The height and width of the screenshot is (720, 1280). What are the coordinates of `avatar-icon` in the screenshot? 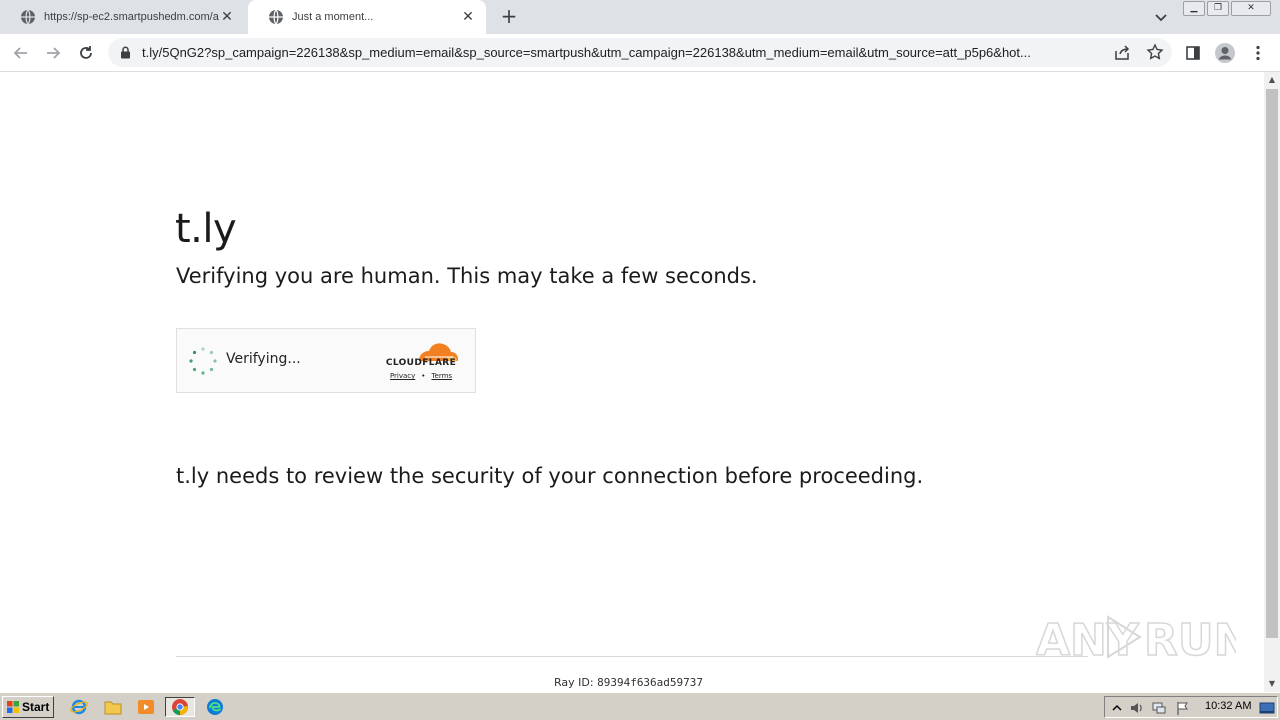 It's located at (1225, 53).